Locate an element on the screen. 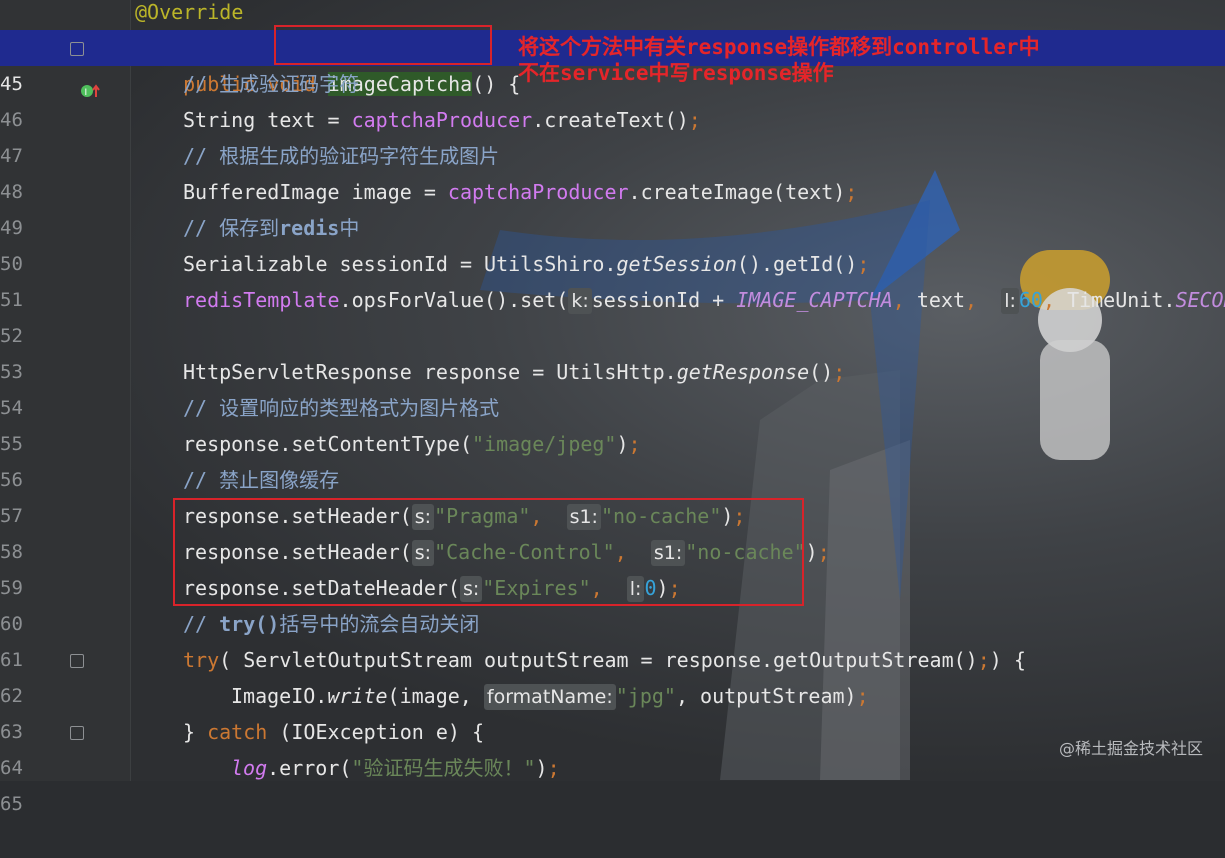  string: "image/jpeg" is located at coordinates (544, 444).